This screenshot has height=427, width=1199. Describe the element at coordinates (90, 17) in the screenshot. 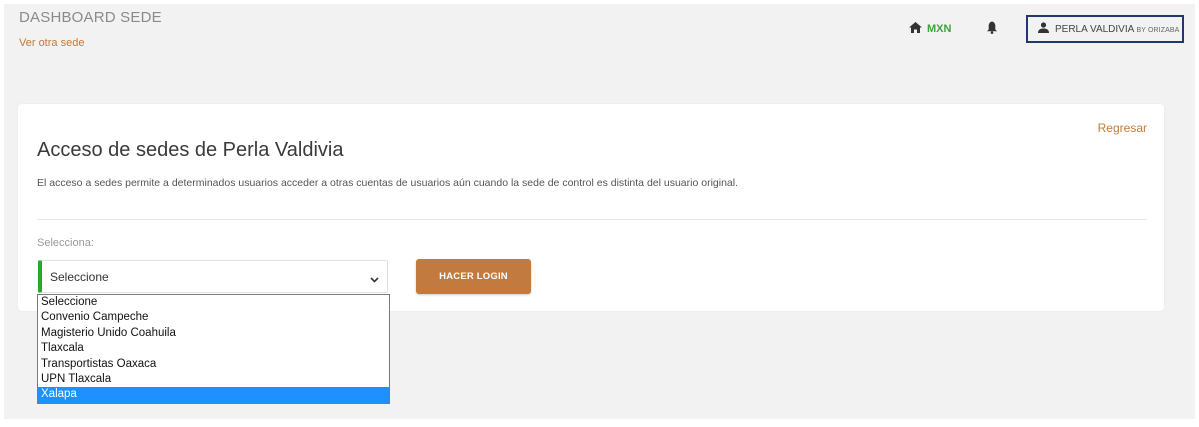

I see `page-title: DASHBOARD SEDE` at that location.